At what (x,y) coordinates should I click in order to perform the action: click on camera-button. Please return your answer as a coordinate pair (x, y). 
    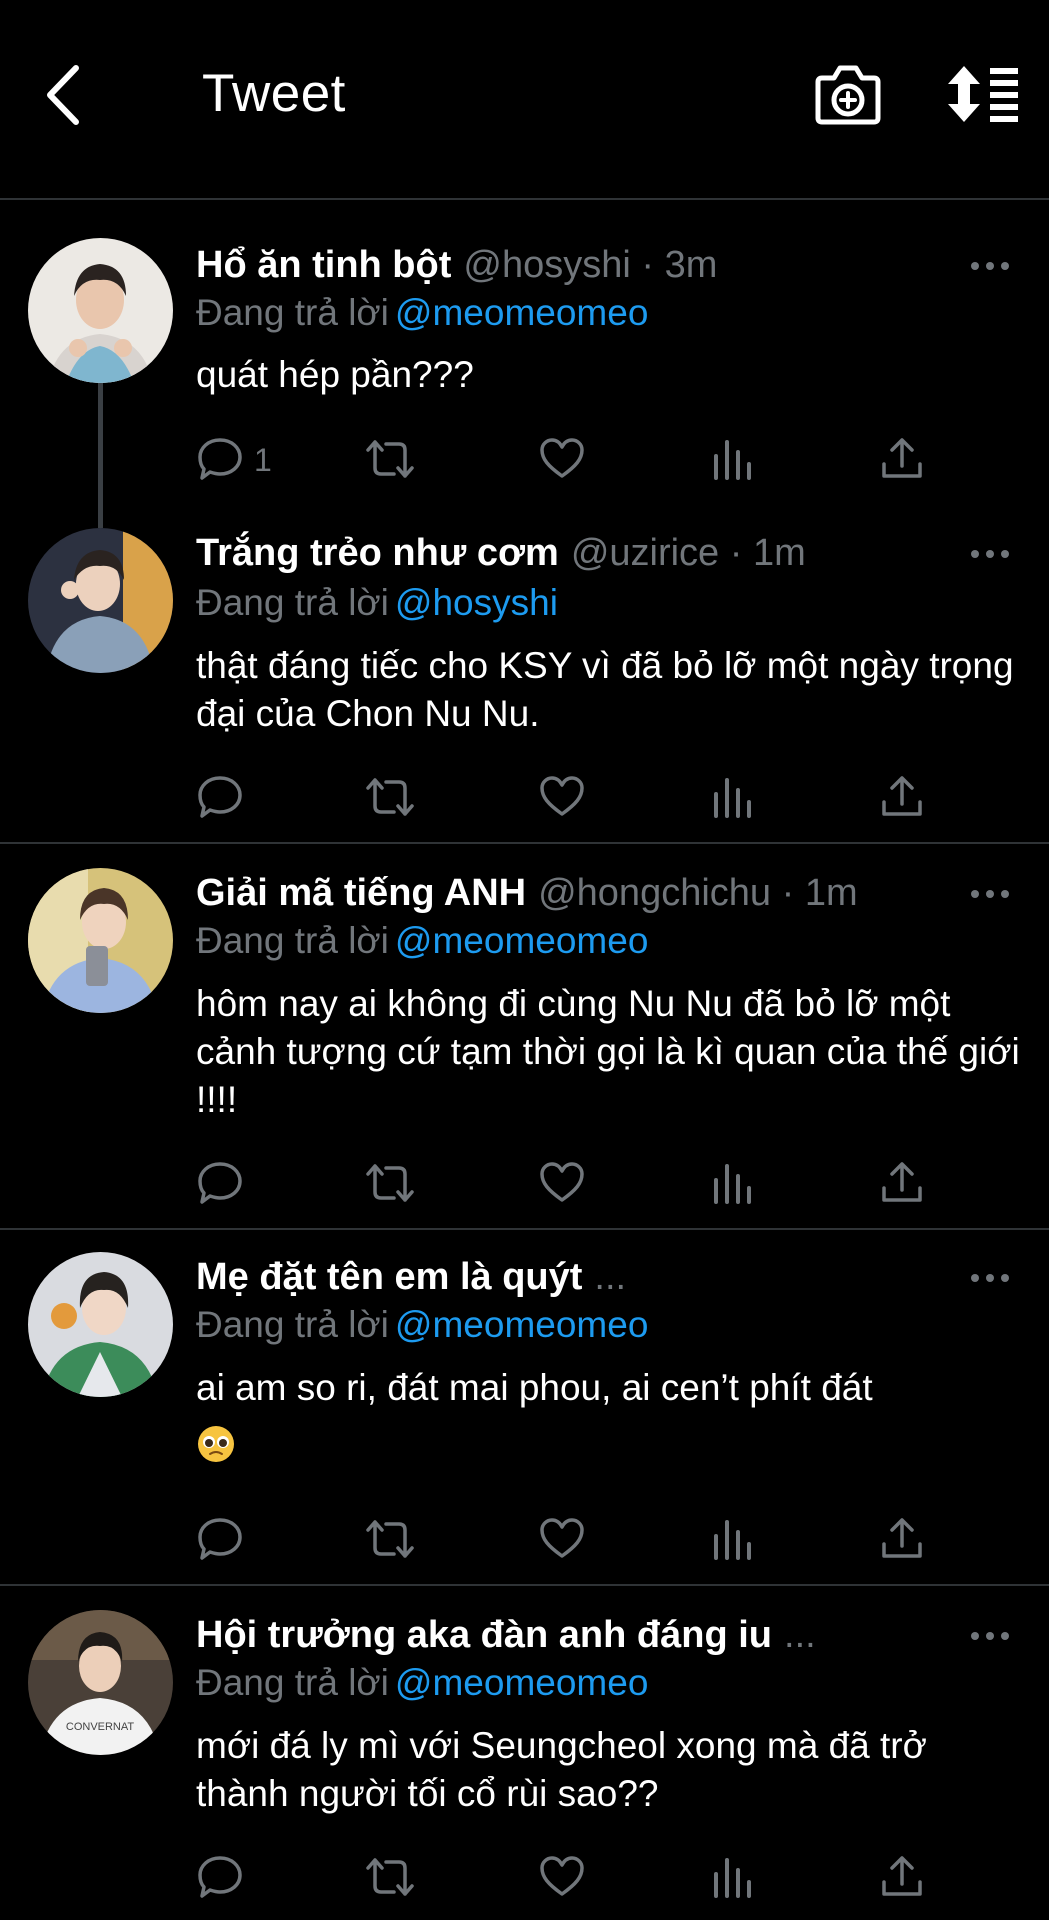
    Looking at the image, I should click on (848, 94).